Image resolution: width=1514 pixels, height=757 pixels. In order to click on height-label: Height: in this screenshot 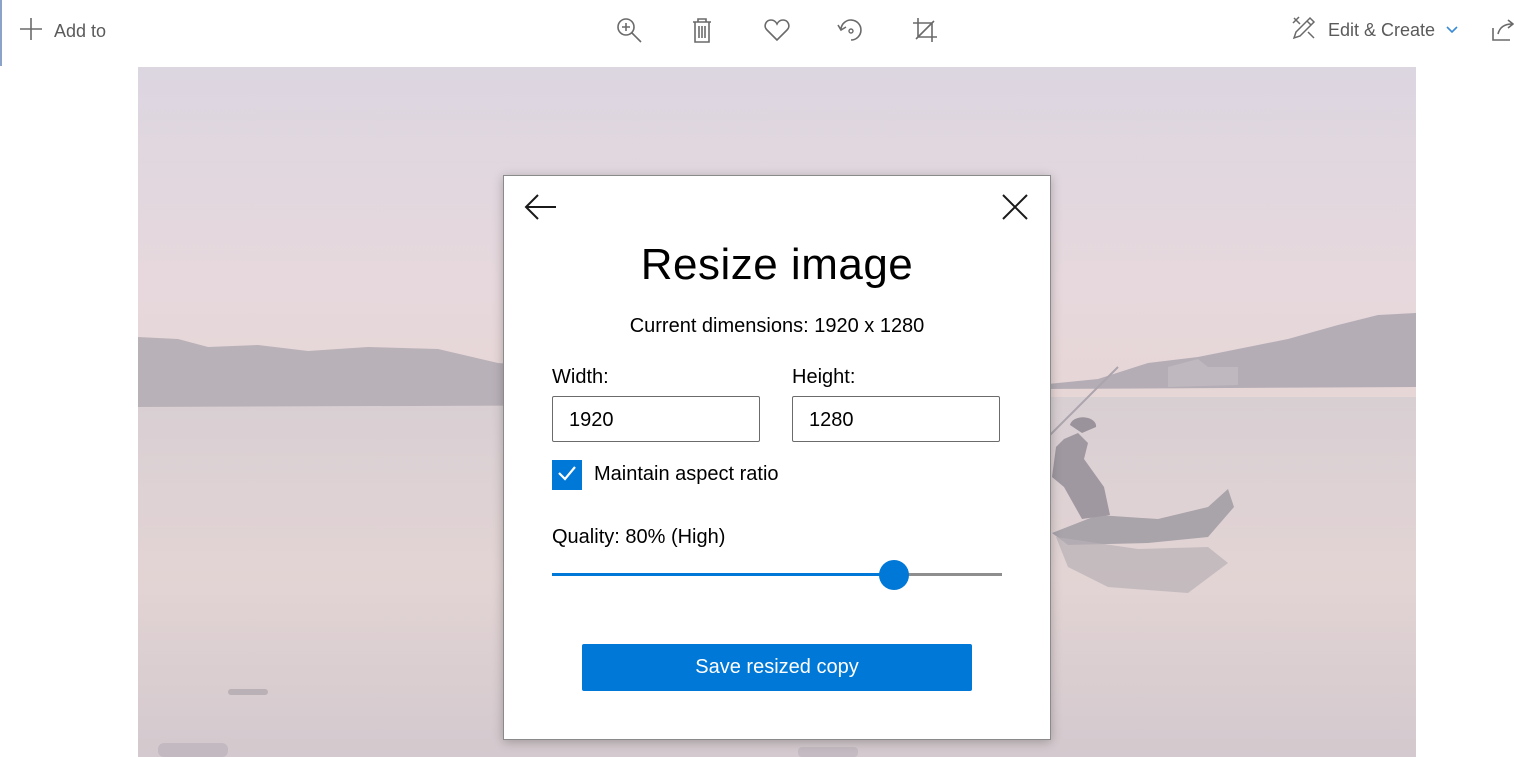, I will do `click(824, 377)`.